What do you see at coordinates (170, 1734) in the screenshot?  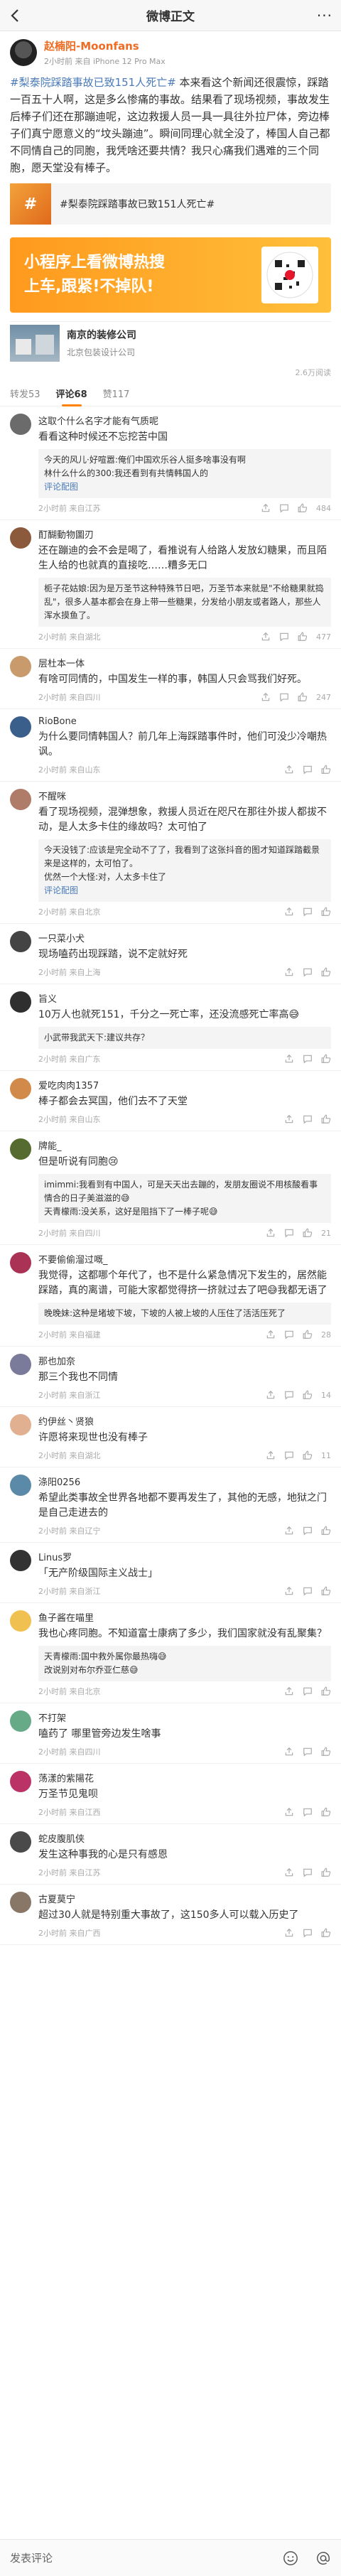 I see `comment-item: 不打架 嗑药了 哪里管旁边发生啥事 2小时前 来自四川` at bounding box center [170, 1734].